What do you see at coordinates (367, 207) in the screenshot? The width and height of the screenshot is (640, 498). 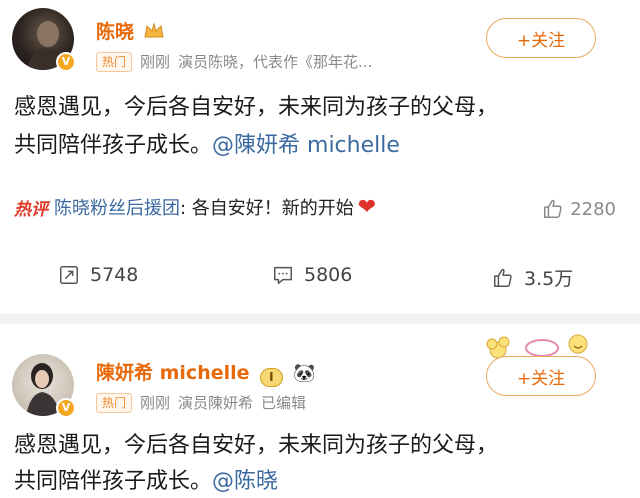 I see `heart-icon: ❤` at bounding box center [367, 207].